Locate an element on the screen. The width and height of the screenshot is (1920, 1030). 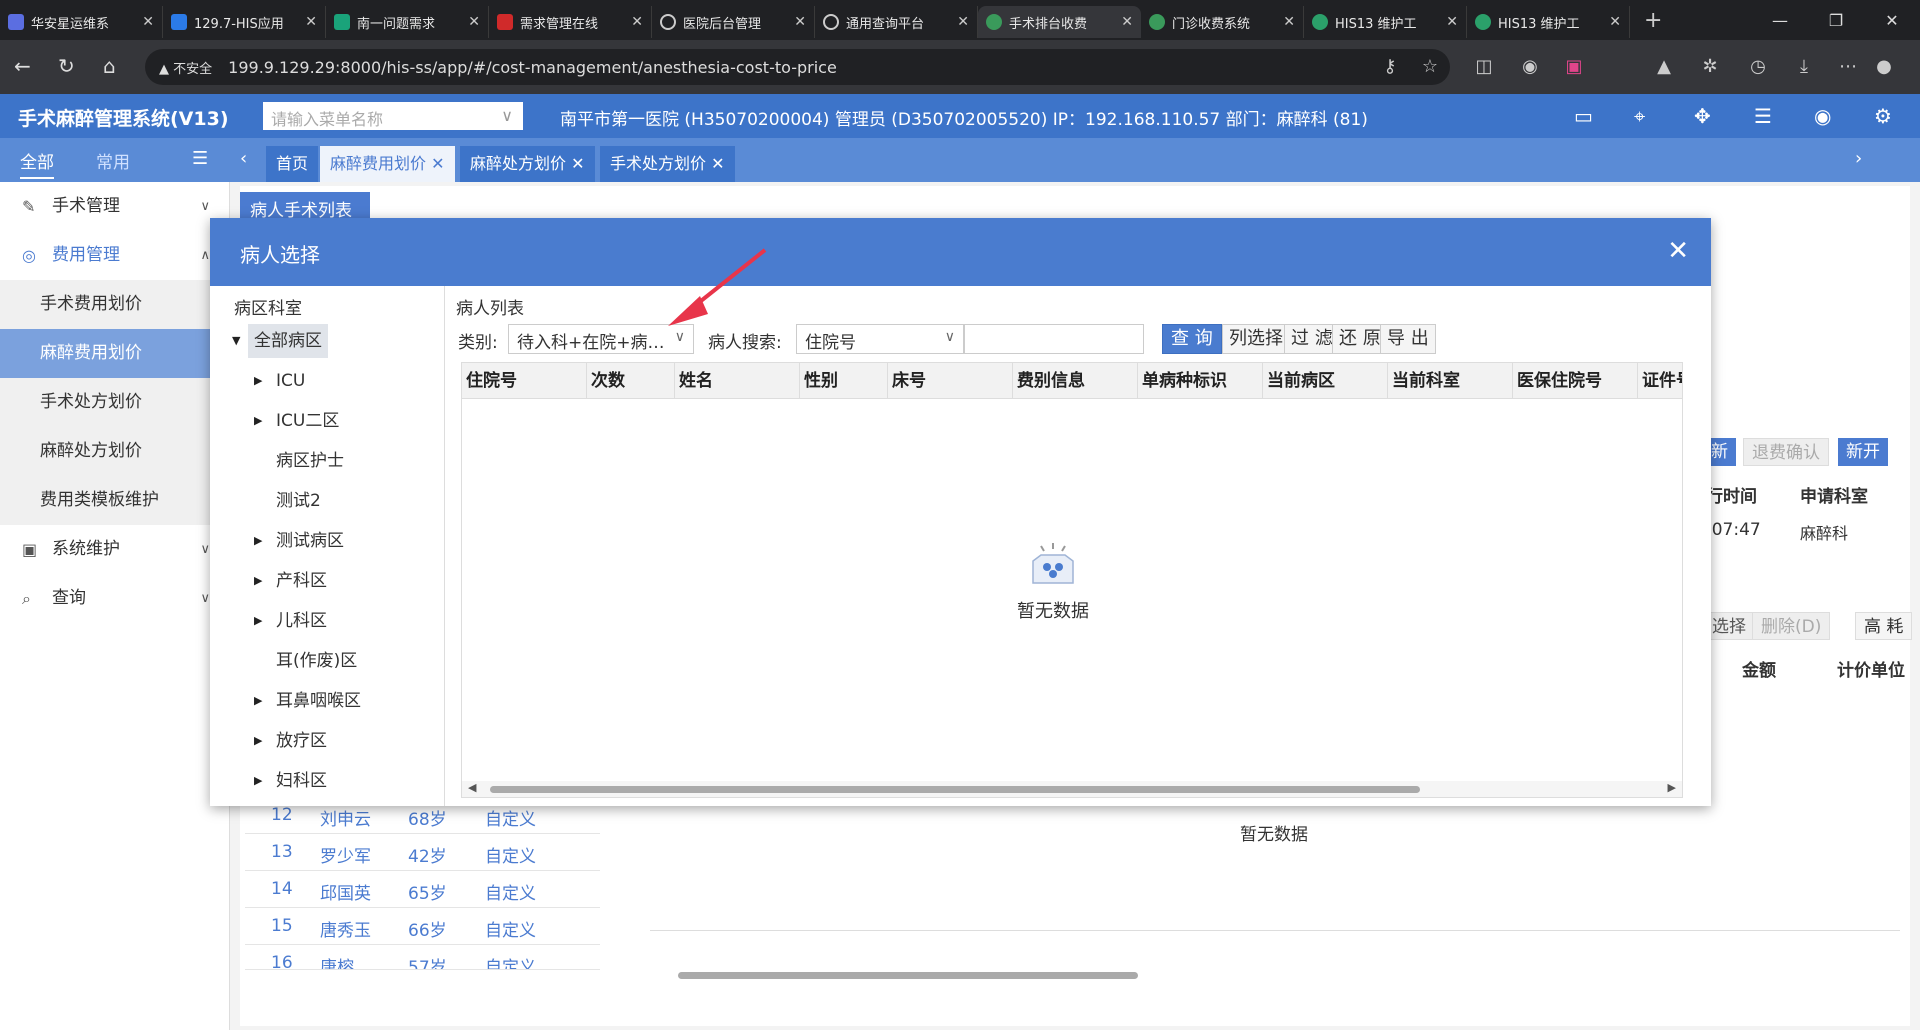
gear-icon: ⚙ is located at coordinates (1883, 116).